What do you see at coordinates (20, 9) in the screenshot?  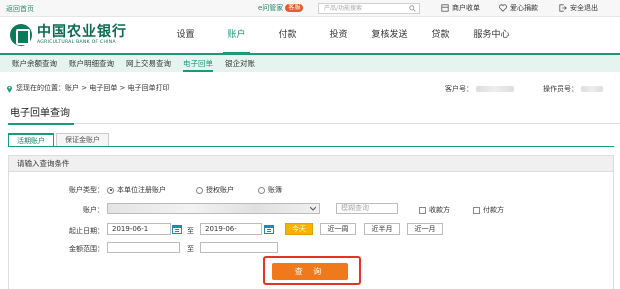 I see `back-home-link: 返回首页` at bounding box center [20, 9].